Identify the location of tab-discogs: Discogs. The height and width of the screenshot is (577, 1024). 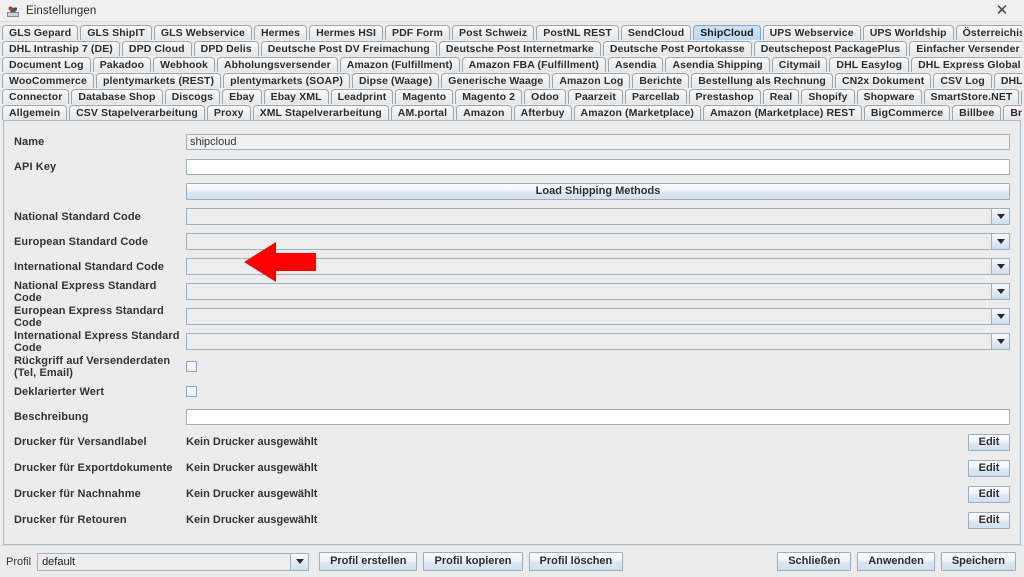
(192, 96).